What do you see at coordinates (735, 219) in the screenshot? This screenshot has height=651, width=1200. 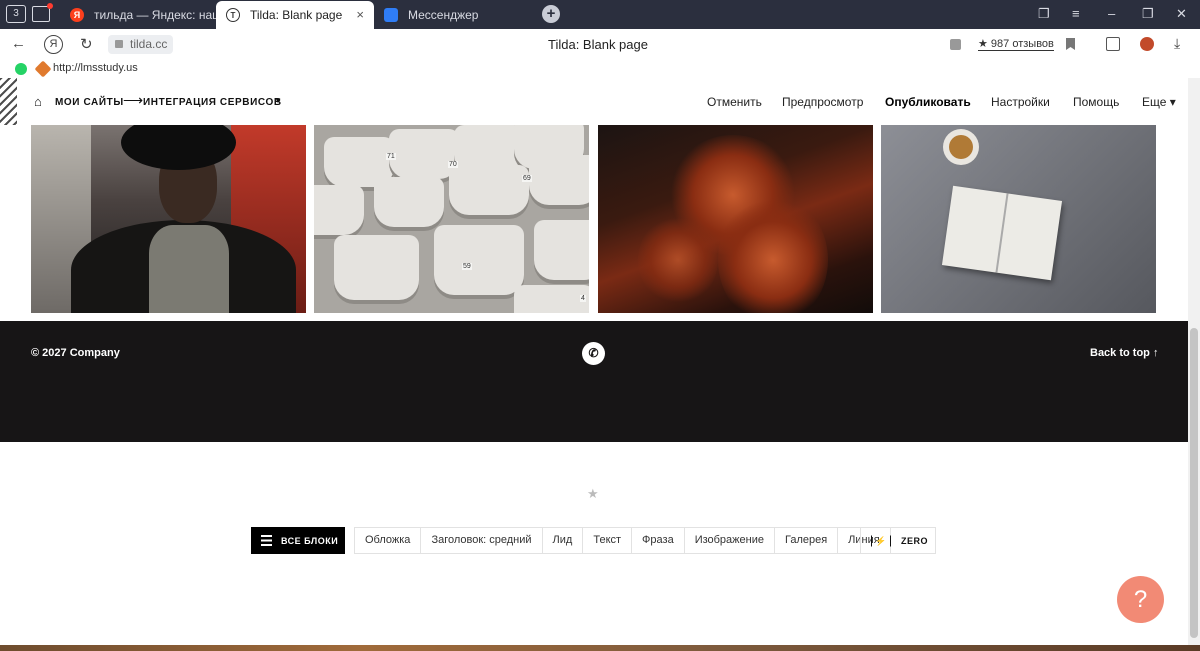 I see `gallery-photo-canyon` at bounding box center [735, 219].